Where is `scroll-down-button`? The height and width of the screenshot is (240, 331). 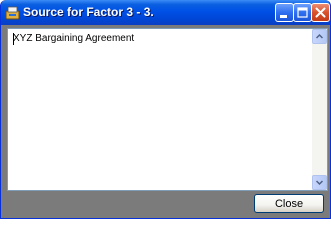 scroll-down-button is located at coordinates (319, 182).